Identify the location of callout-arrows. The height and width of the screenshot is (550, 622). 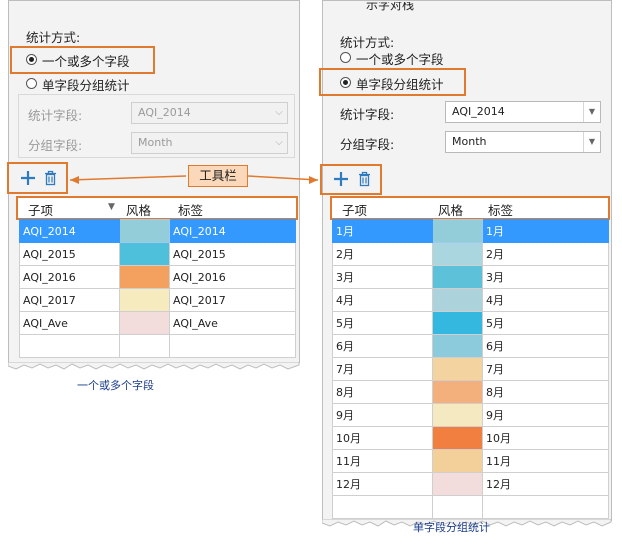
(194, 179).